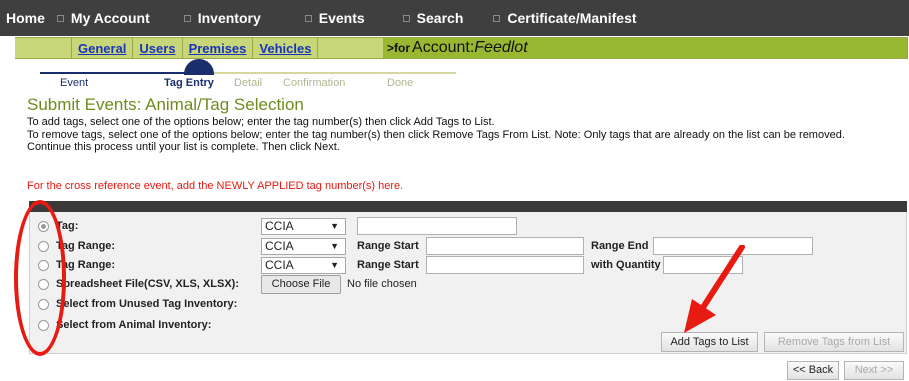 The height and width of the screenshot is (381, 909). Describe the element at coordinates (714, 289) in the screenshot. I see `red-arrow-annotation` at that location.